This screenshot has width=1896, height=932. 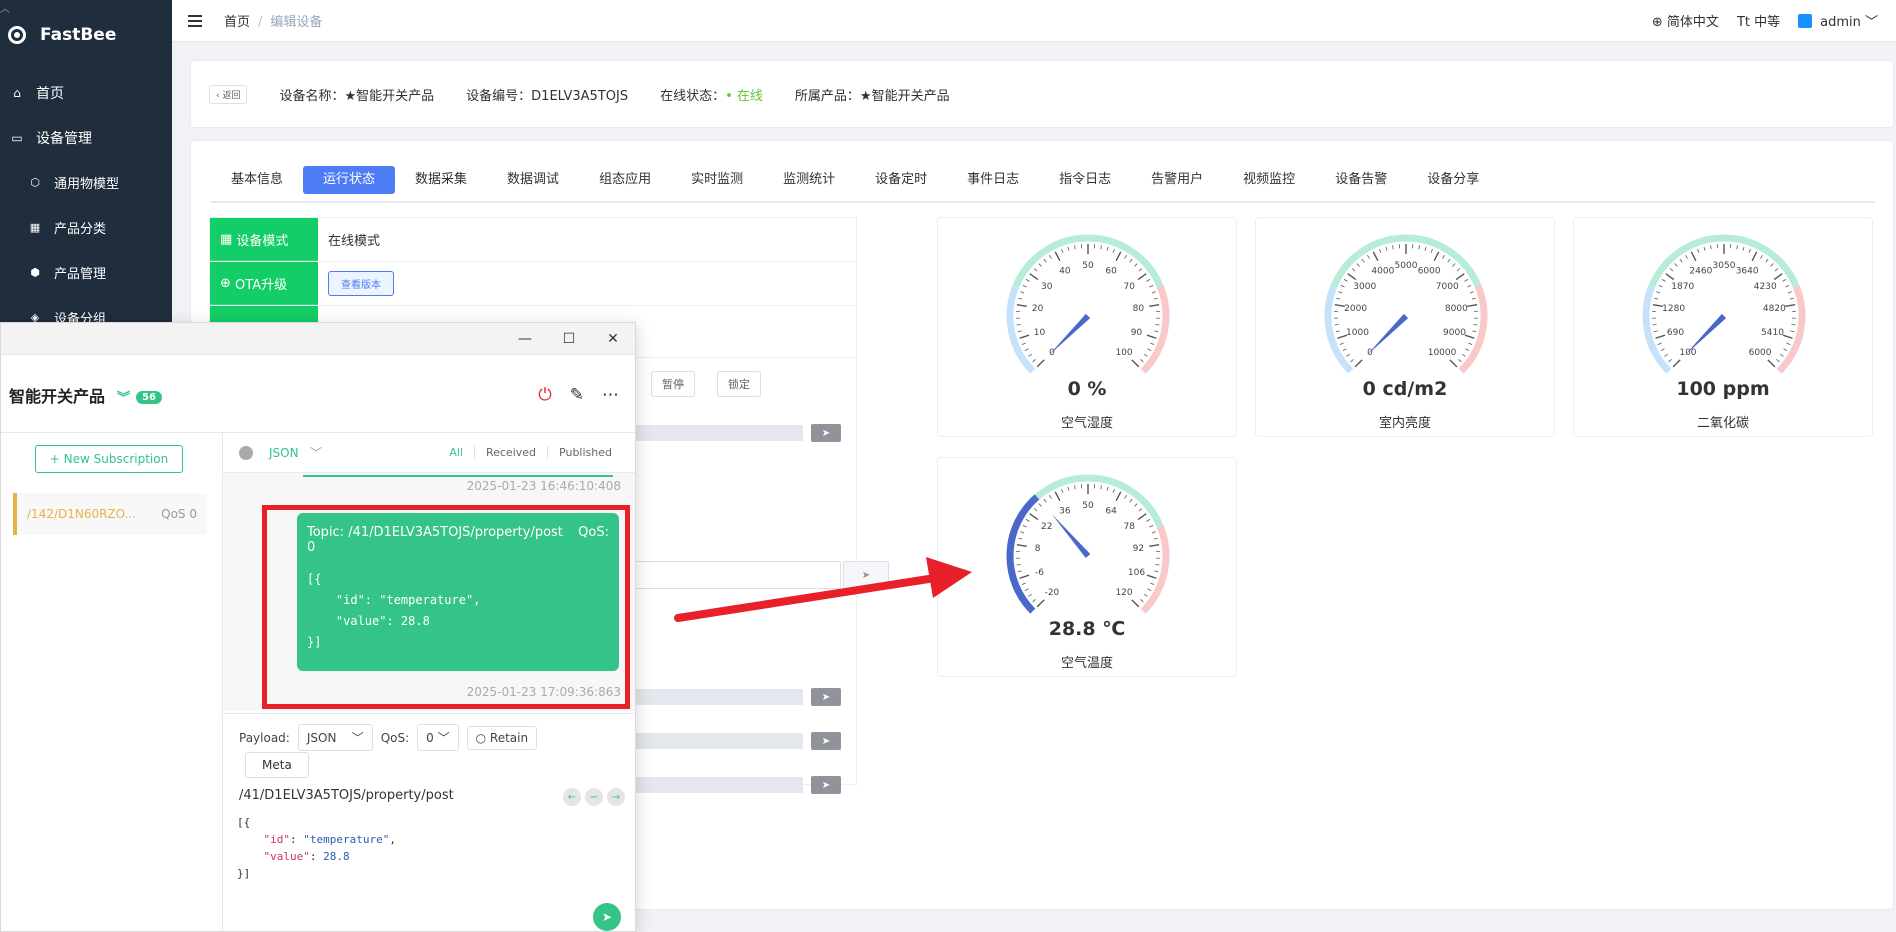 What do you see at coordinates (823, 589) in the screenshot?
I see `annotation-arrow-icon` at bounding box center [823, 589].